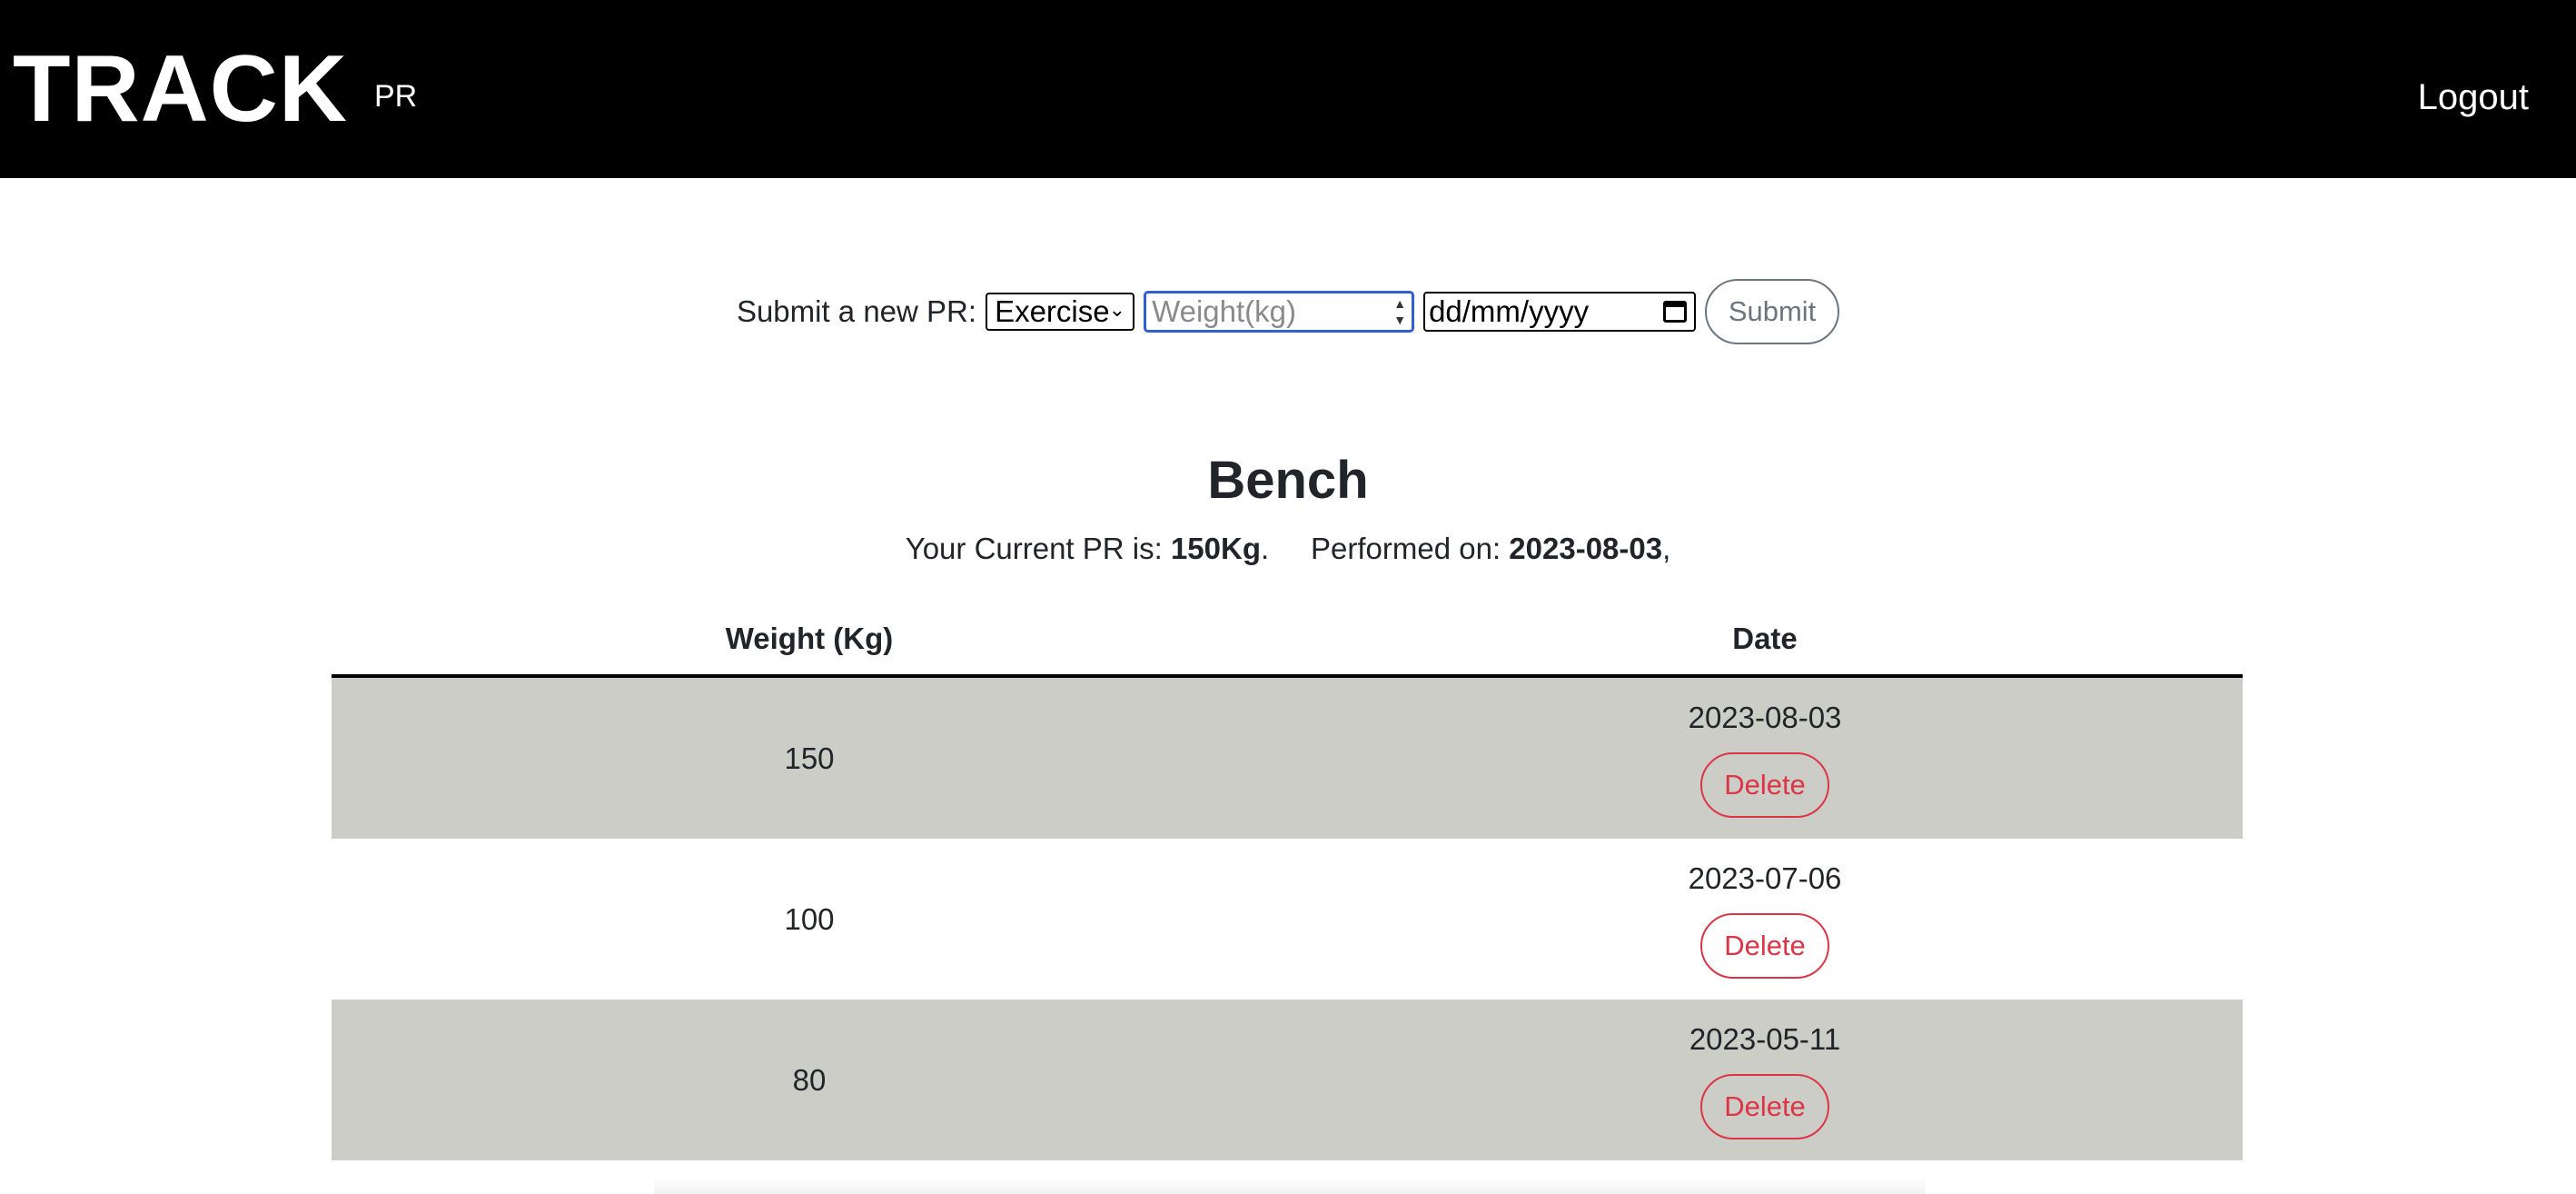  I want to click on pr-date: 2023-08-03, so click(1586, 548).